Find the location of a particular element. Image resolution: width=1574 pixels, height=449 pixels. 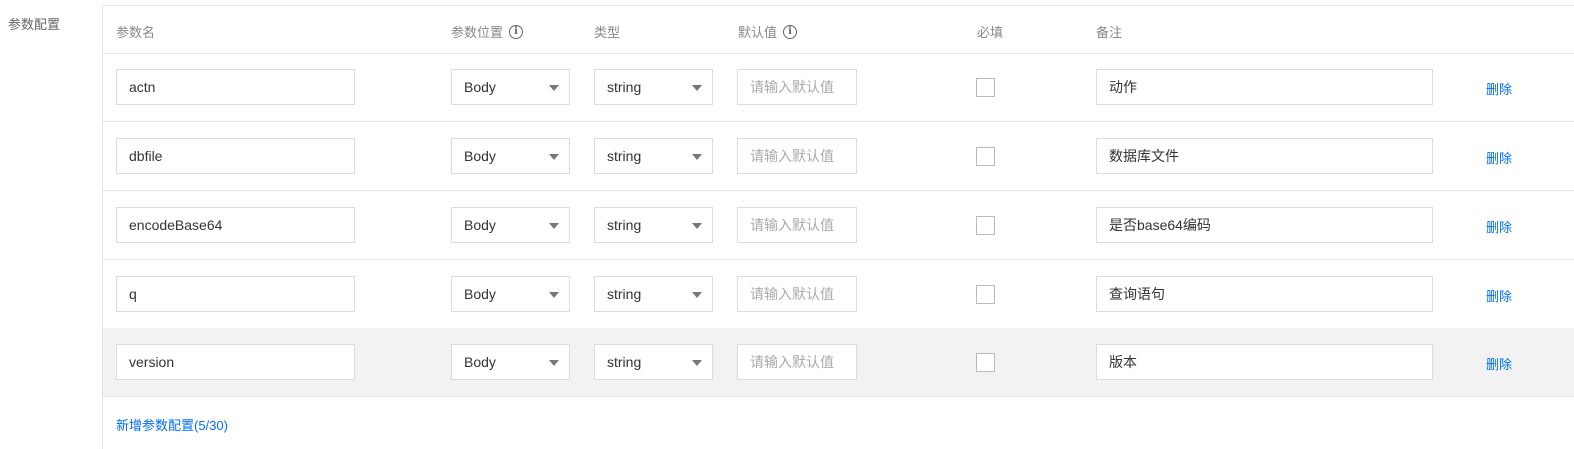

header-default: 默认值 i is located at coordinates (768, 31).